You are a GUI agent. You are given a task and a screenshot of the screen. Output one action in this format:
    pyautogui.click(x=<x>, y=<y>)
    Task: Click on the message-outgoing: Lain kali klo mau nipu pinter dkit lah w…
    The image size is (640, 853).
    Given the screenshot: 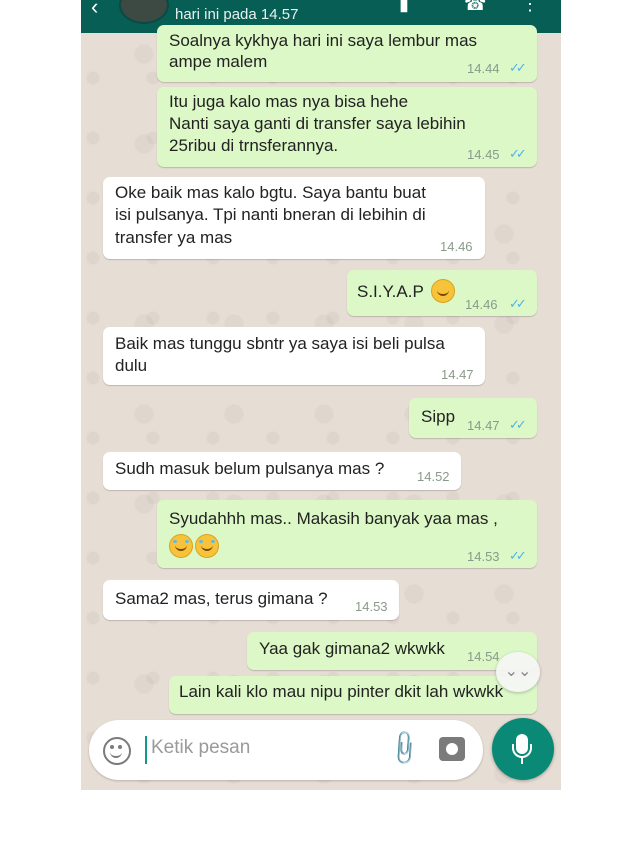 What is the action you would take?
    pyautogui.click(x=353, y=695)
    